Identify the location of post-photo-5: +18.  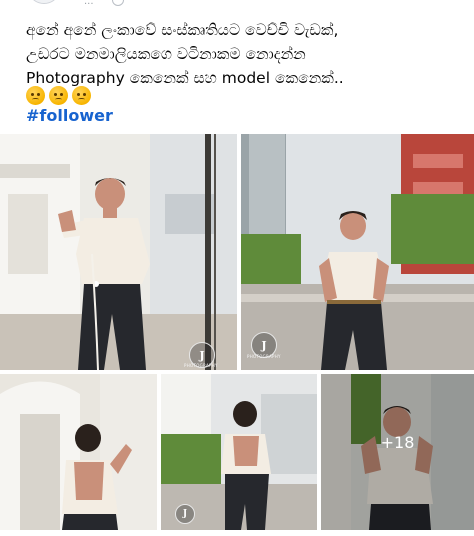
(397, 452).